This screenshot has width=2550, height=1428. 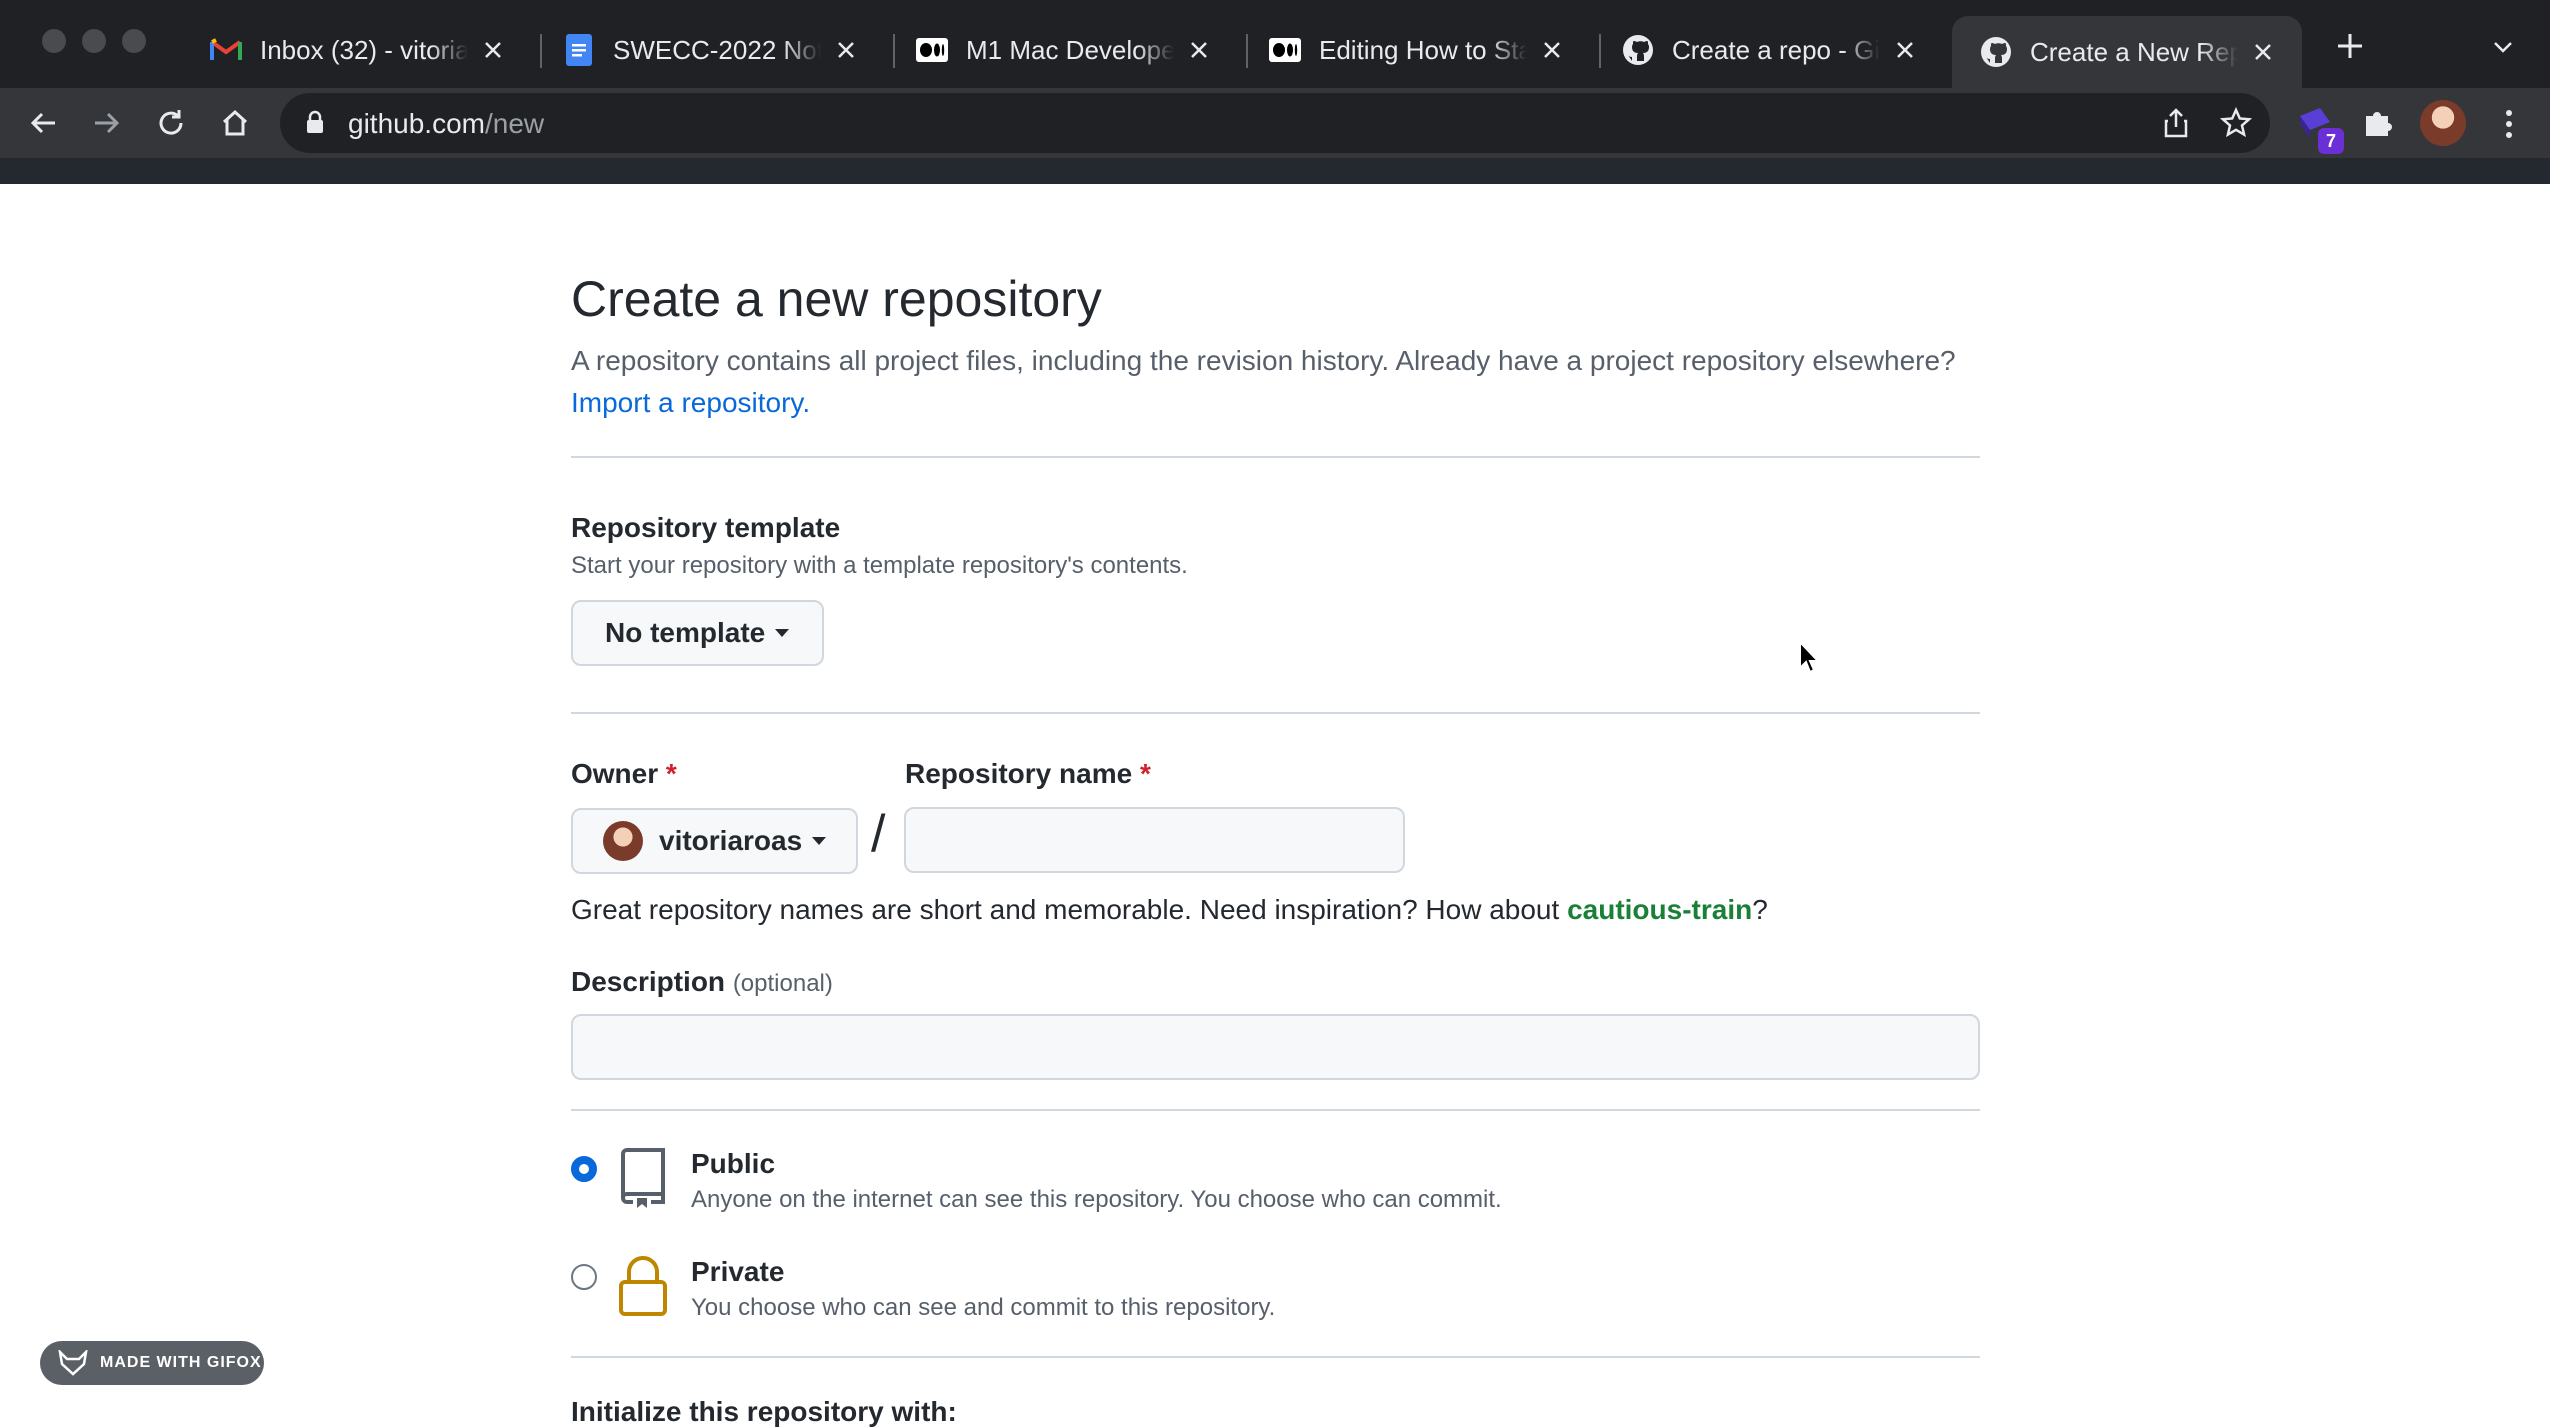 What do you see at coordinates (624, 773) in the screenshot?
I see `owner-label: Owner *` at bounding box center [624, 773].